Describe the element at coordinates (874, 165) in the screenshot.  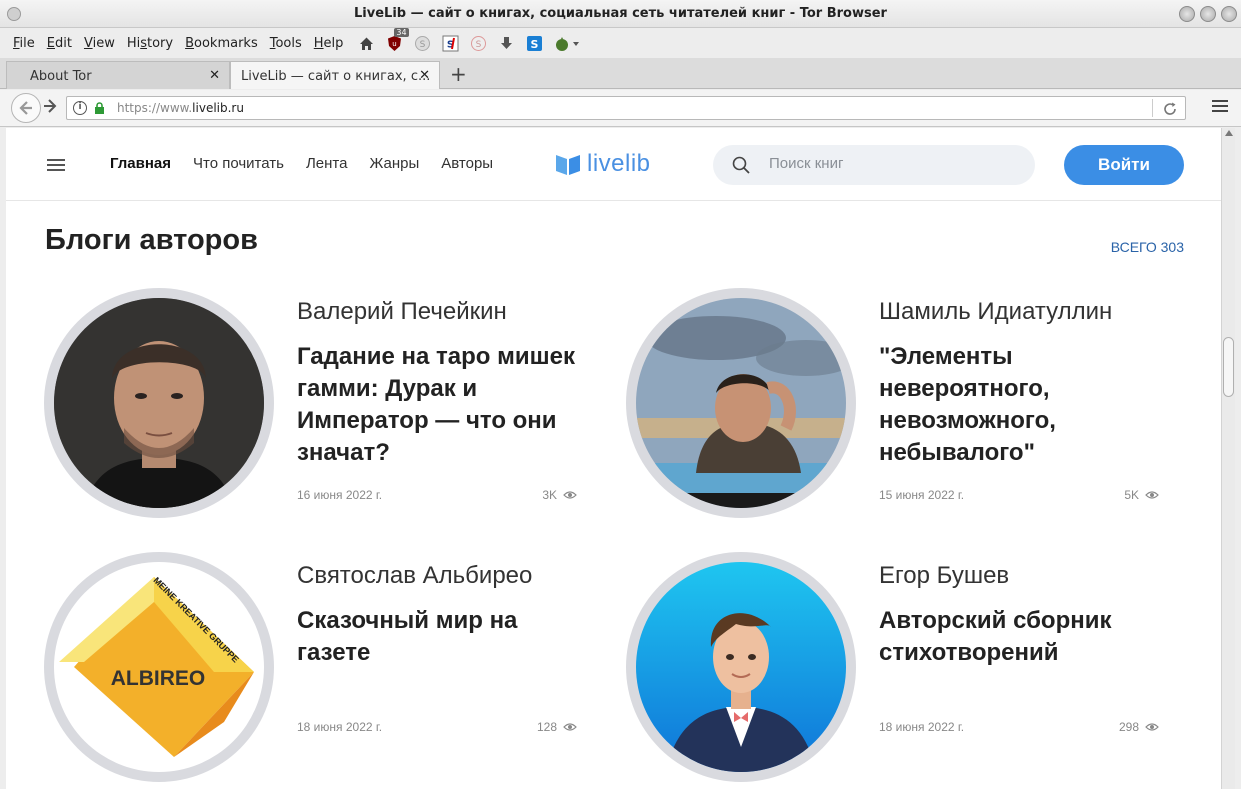
I see `search-box: Поиск книг` at that location.